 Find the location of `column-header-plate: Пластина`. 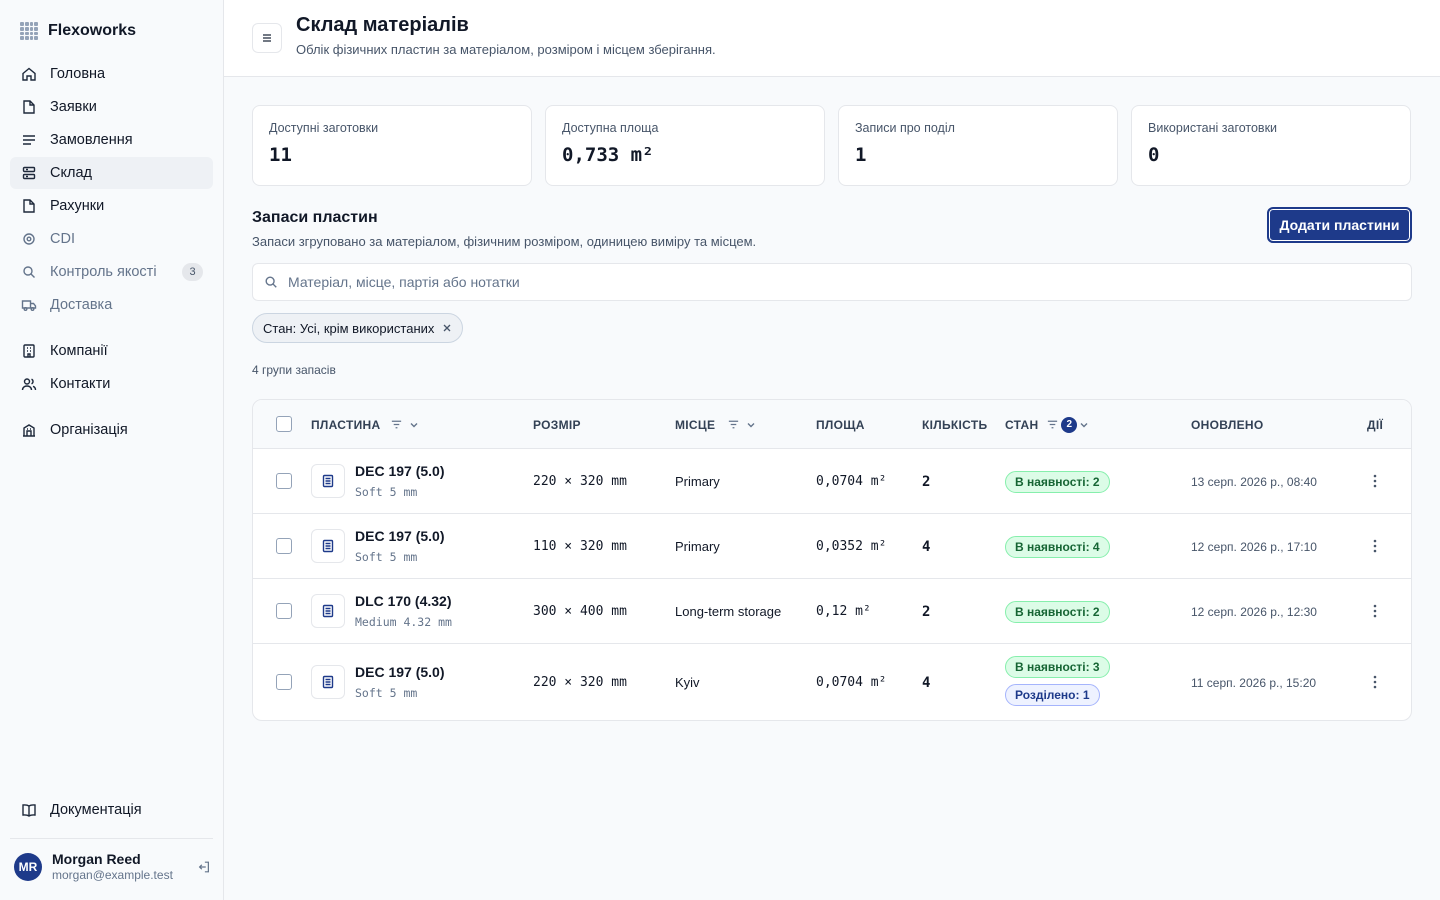

column-header-plate: Пластина is located at coordinates (365, 424).